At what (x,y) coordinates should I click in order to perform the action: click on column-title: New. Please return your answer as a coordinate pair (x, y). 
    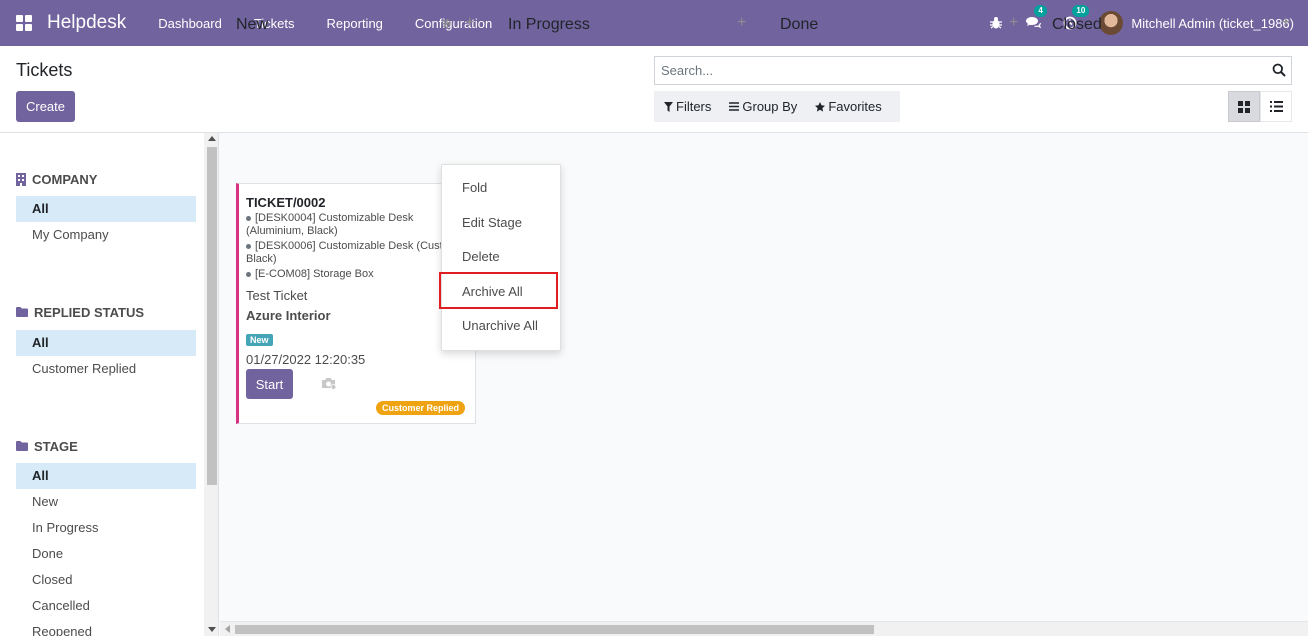
    Looking at the image, I should click on (252, 25).